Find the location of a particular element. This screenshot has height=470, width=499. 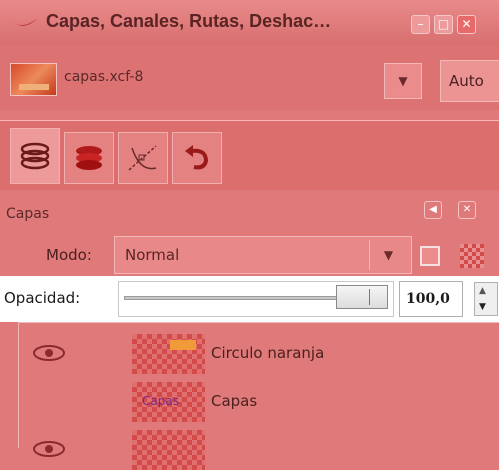

channels-icon is located at coordinates (89, 158).